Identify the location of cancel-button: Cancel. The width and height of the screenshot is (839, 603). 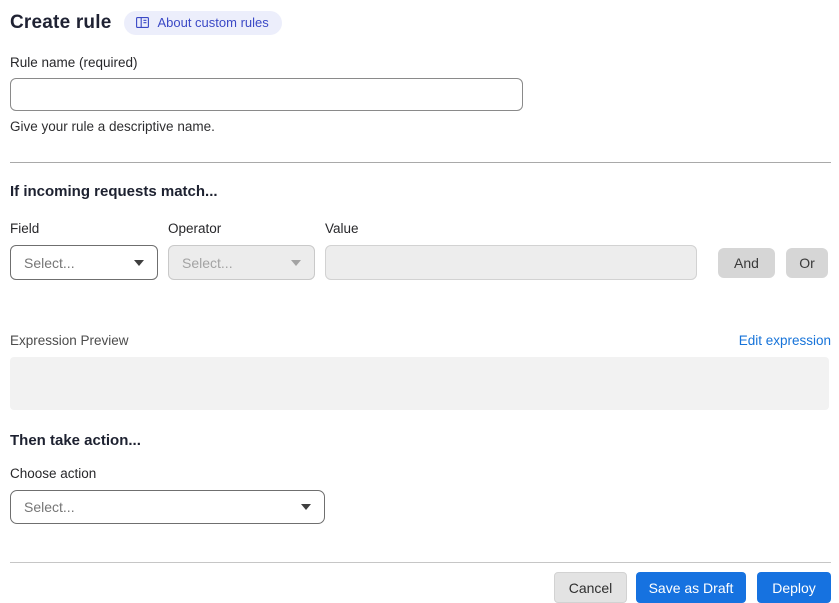
(590, 587).